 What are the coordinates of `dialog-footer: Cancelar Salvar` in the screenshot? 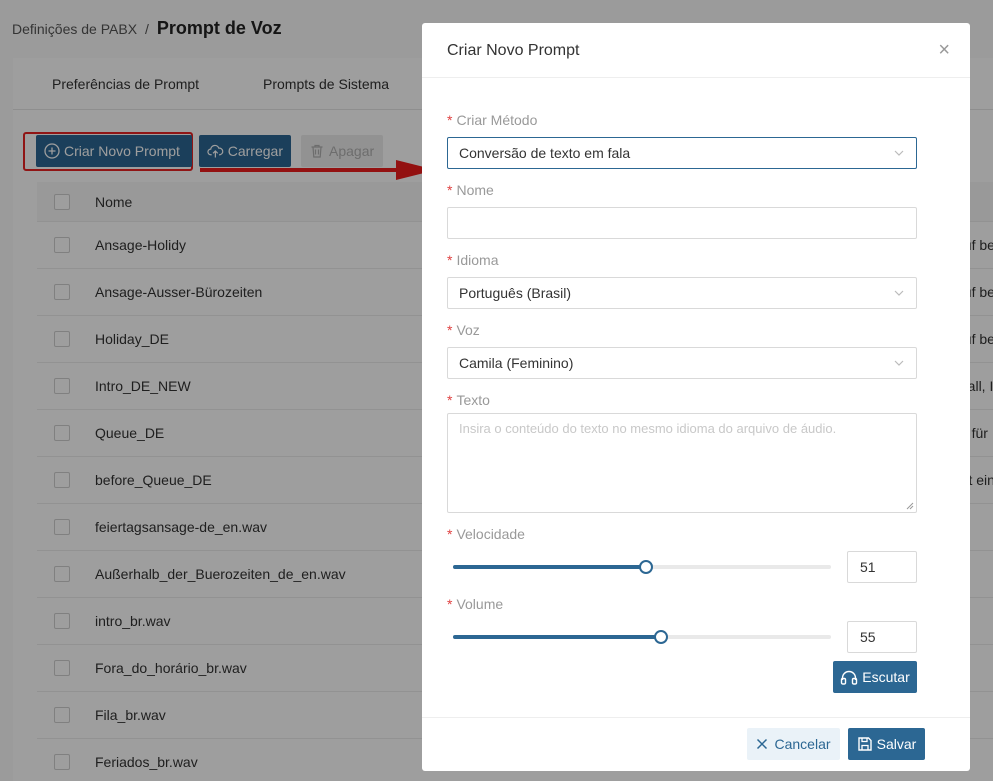 It's located at (696, 744).